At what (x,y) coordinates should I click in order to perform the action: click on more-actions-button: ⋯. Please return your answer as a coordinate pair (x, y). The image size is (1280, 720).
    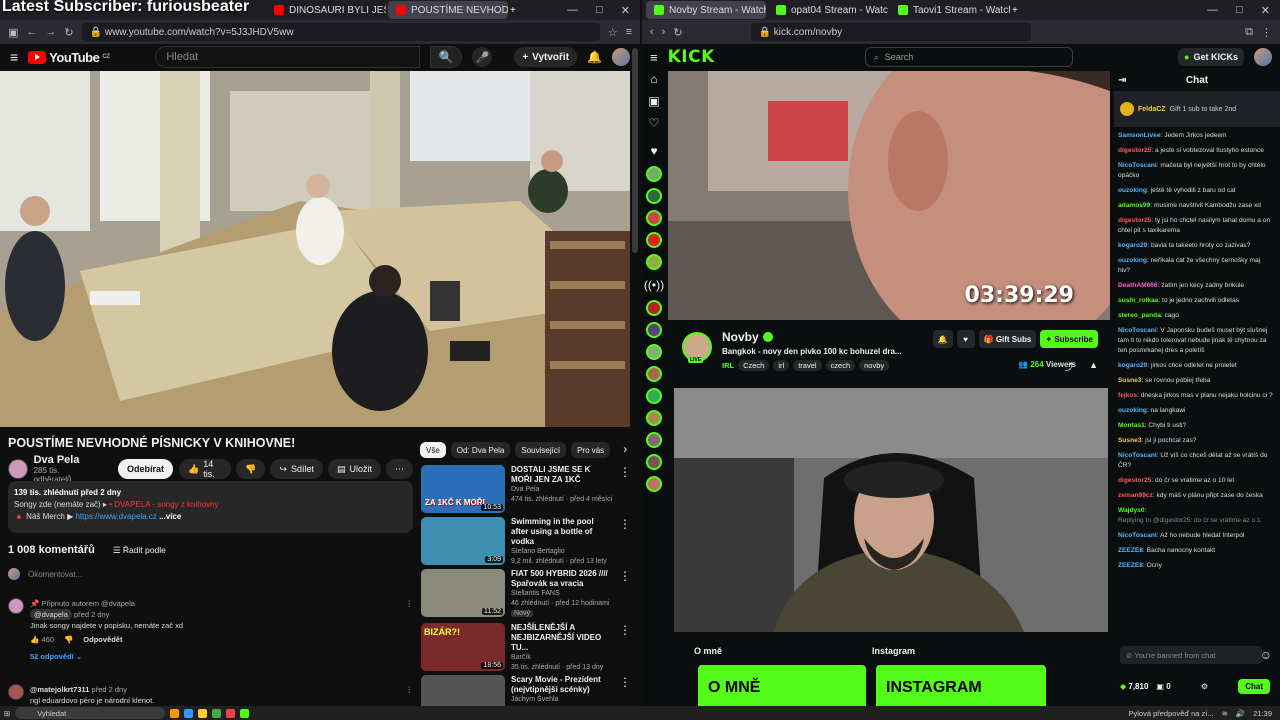
    Looking at the image, I should click on (399, 469).